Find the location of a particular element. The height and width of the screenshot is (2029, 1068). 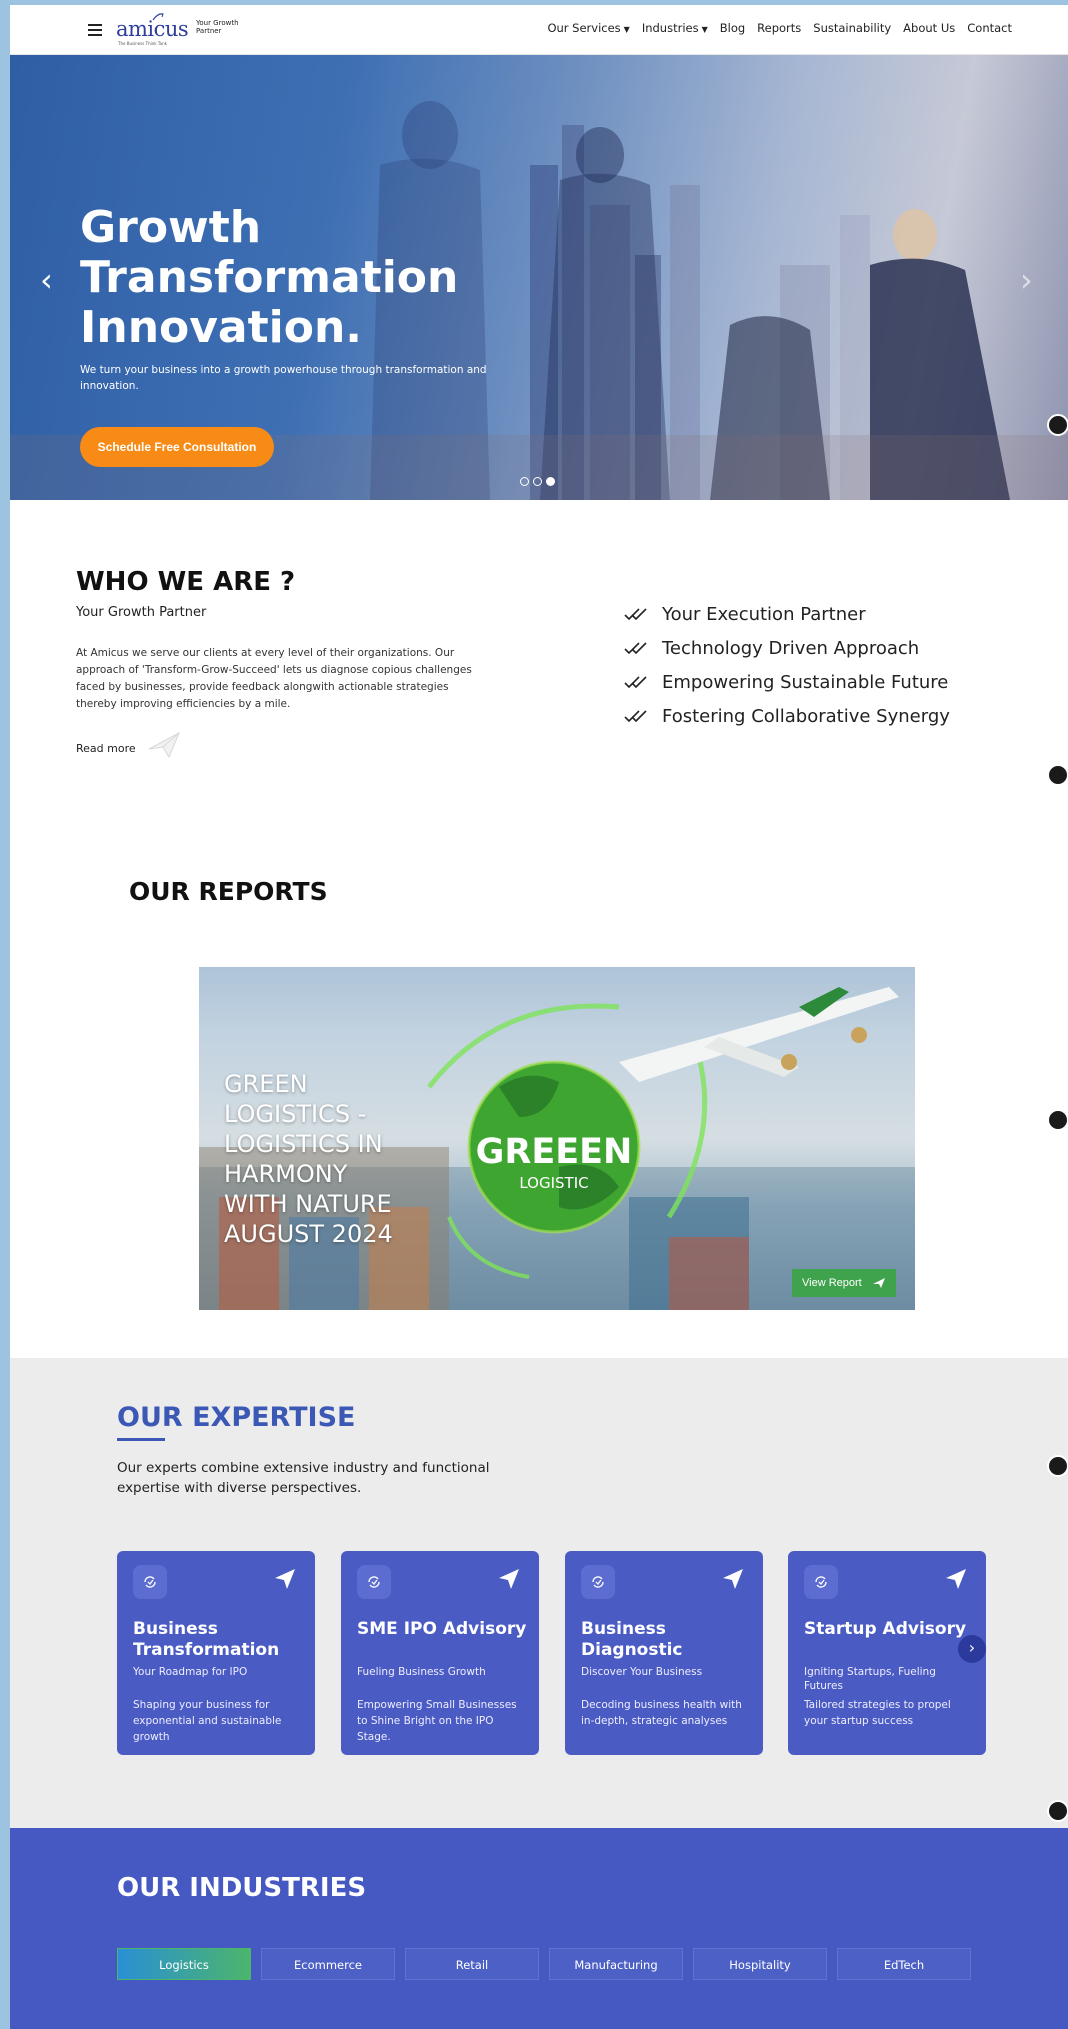

our-industries-heading: OUR INDUSTRIES is located at coordinates (242, 1888).